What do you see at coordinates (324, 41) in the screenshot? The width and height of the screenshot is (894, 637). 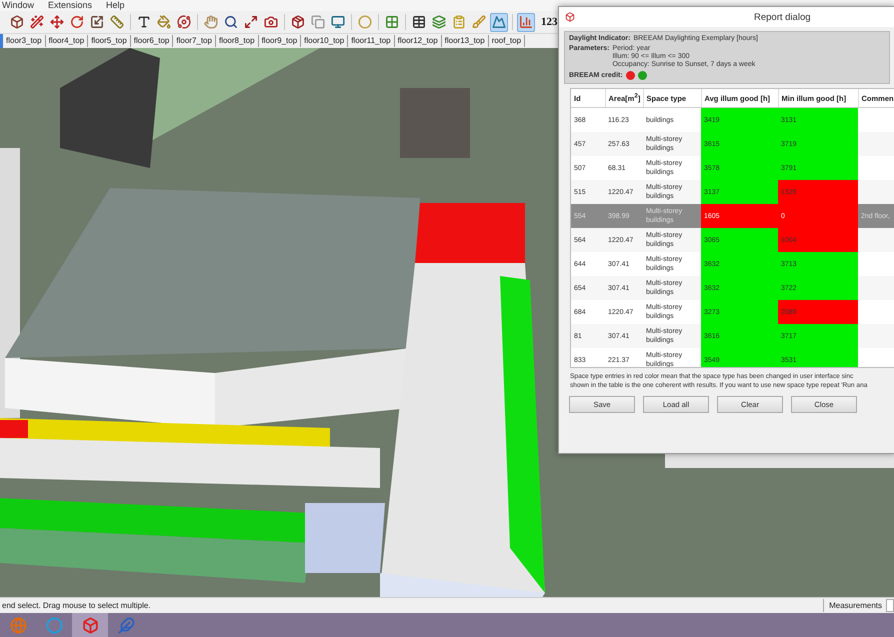 I see `scene-tab: floor10_top` at bounding box center [324, 41].